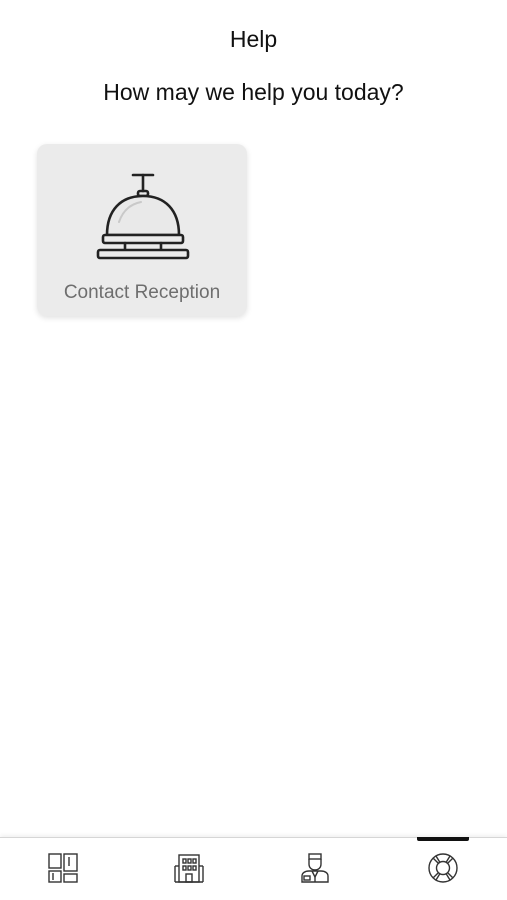 Image resolution: width=507 pixels, height=900 pixels. Describe the element at coordinates (142, 292) in the screenshot. I see `card-label: Contact Reception` at that location.